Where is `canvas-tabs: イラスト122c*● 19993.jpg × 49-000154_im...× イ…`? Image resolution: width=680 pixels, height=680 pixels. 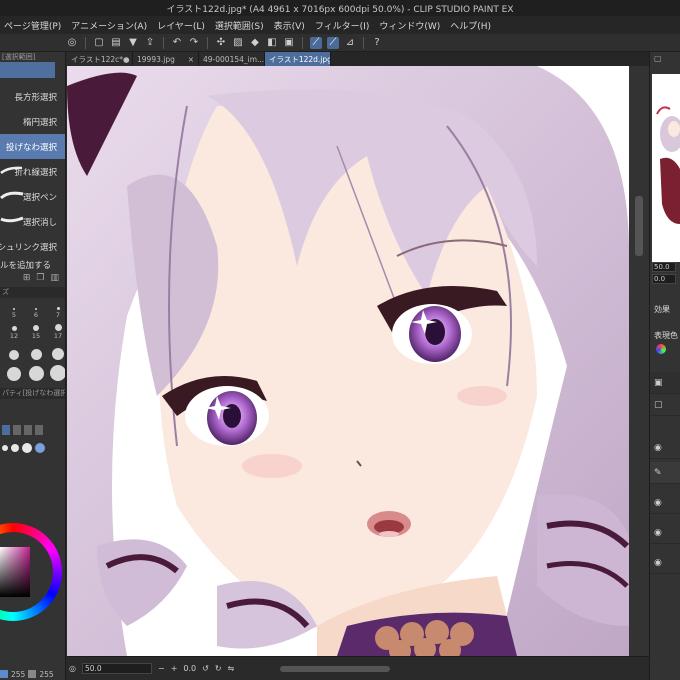 canvas-tabs: イラスト122c*● 19993.jpg × 49-000154_im...× イ… is located at coordinates (358, 59).